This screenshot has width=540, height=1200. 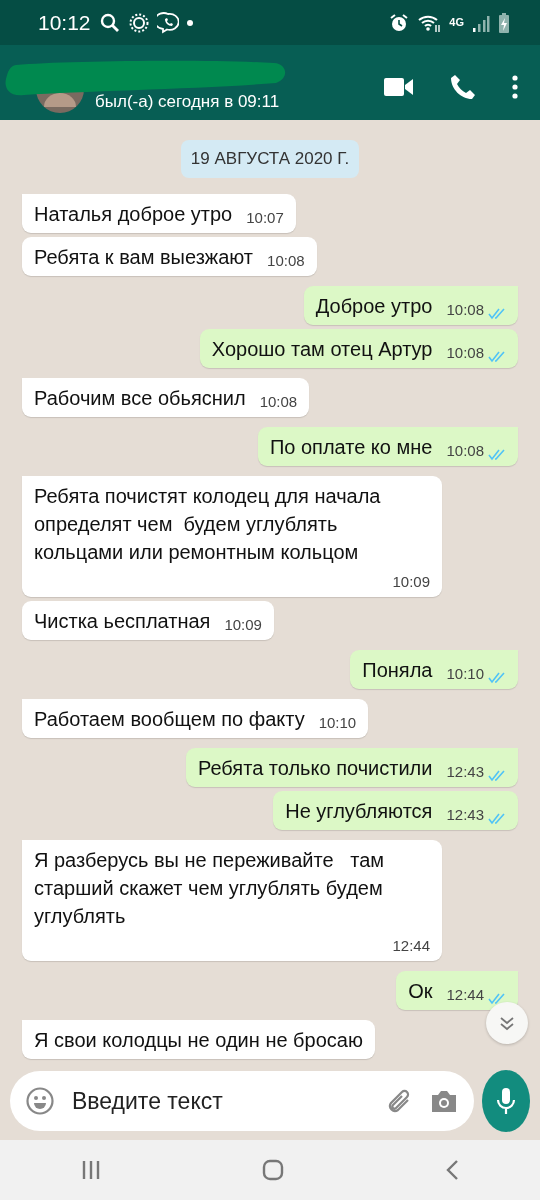 What do you see at coordinates (133, 214) in the screenshot?
I see `message-text: Наталья доброе утро` at bounding box center [133, 214].